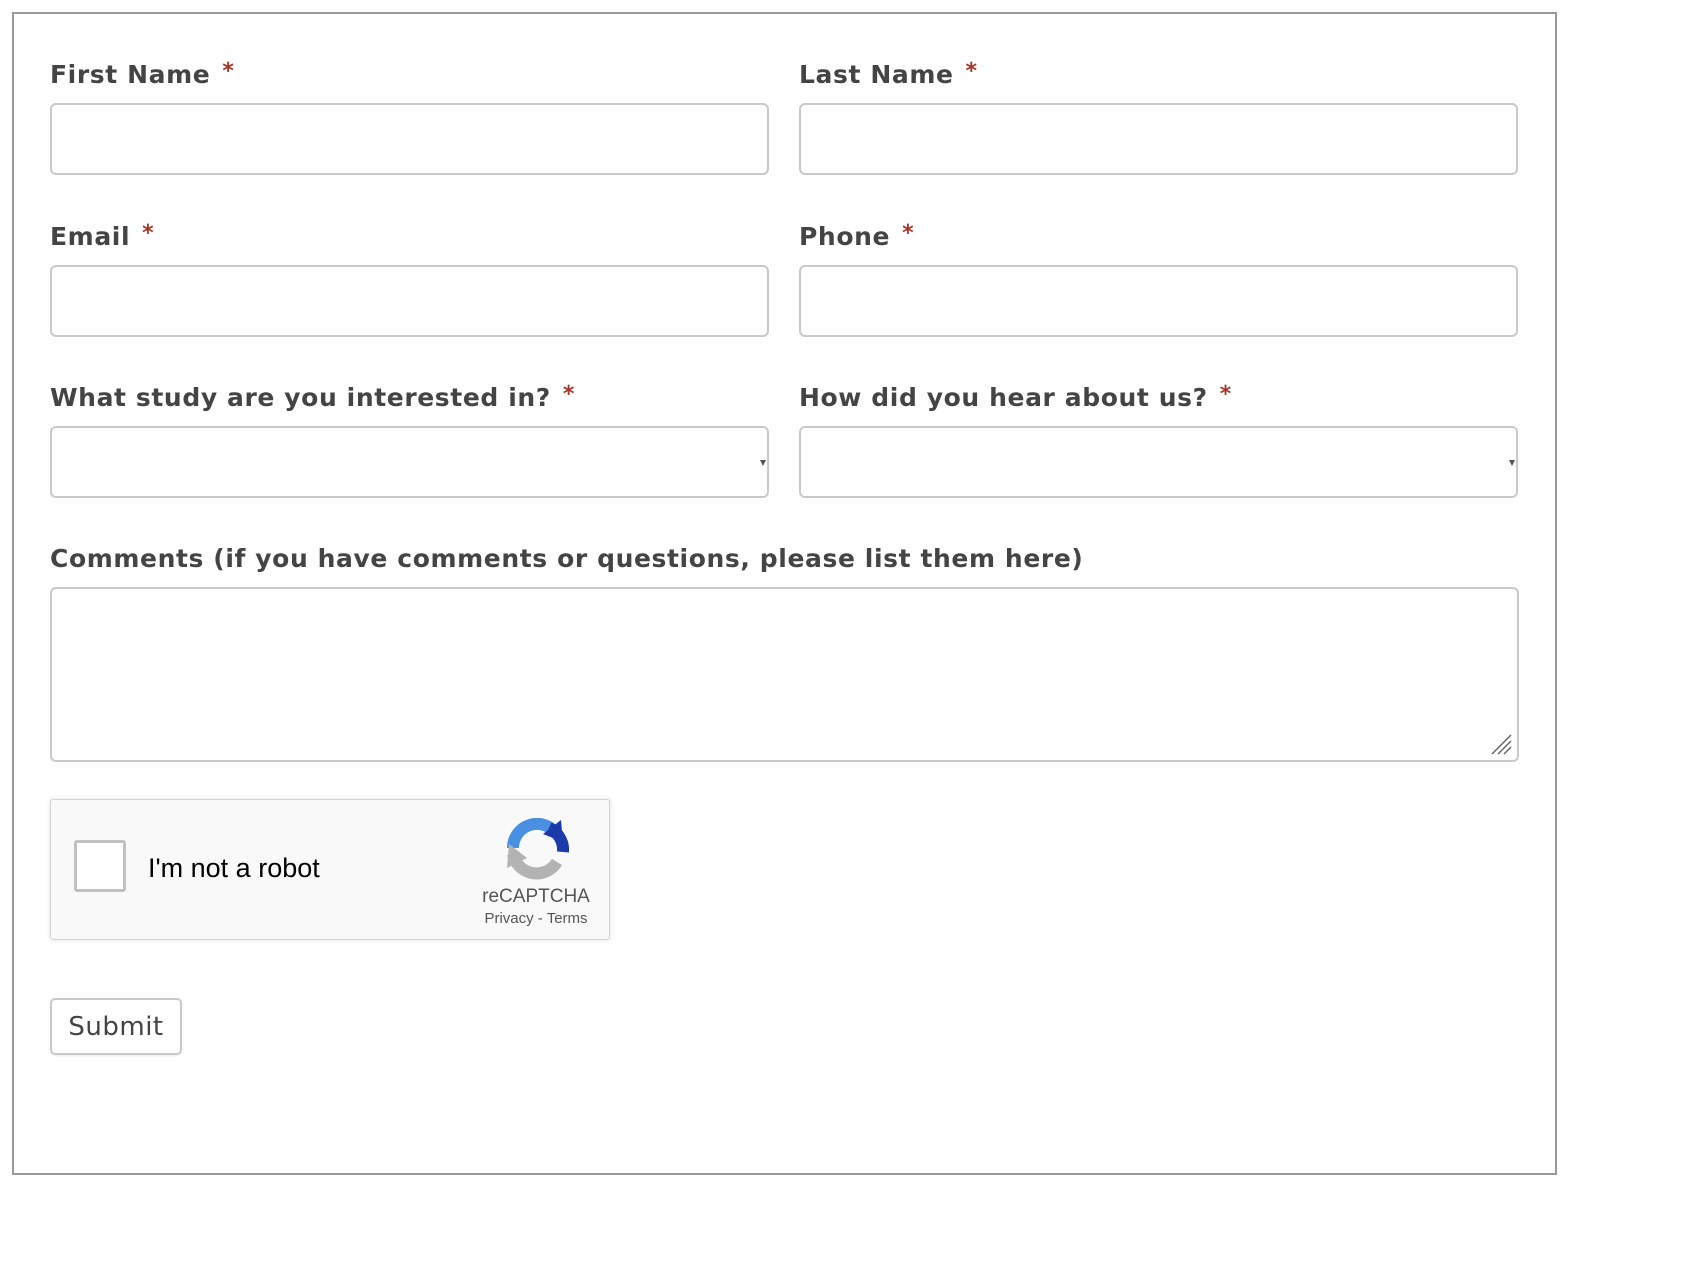  Describe the element at coordinates (784, 674) in the screenshot. I see `comments-textarea` at that location.